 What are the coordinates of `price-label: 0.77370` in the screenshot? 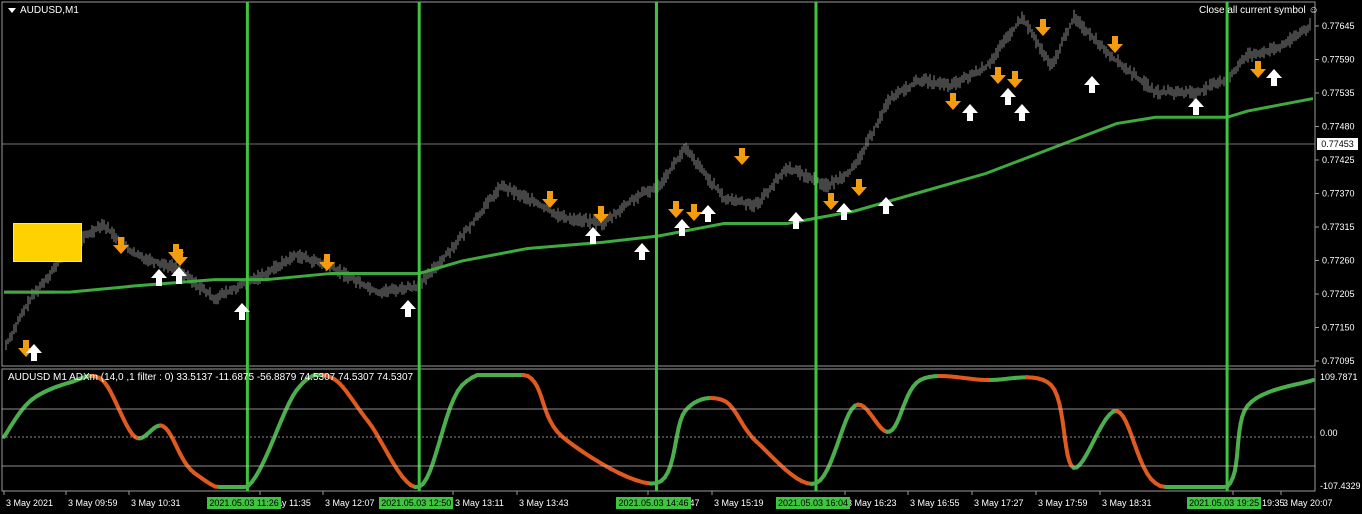 It's located at (1338, 194).